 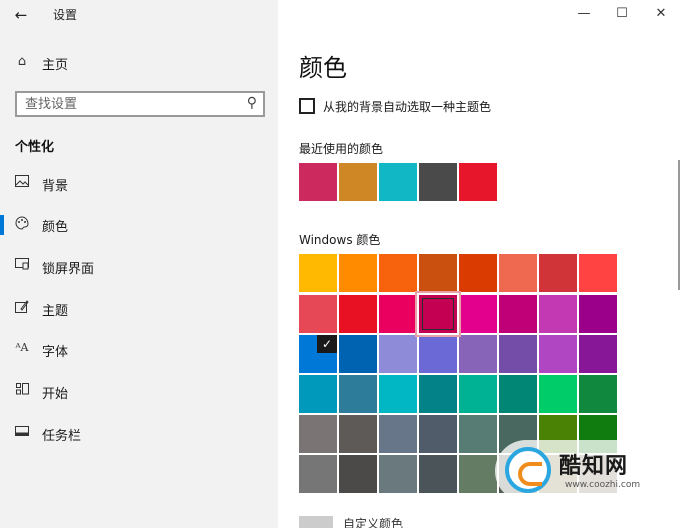 What do you see at coordinates (327, 344) in the screenshot?
I see `checkmark-icon: ✓` at bounding box center [327, 344].